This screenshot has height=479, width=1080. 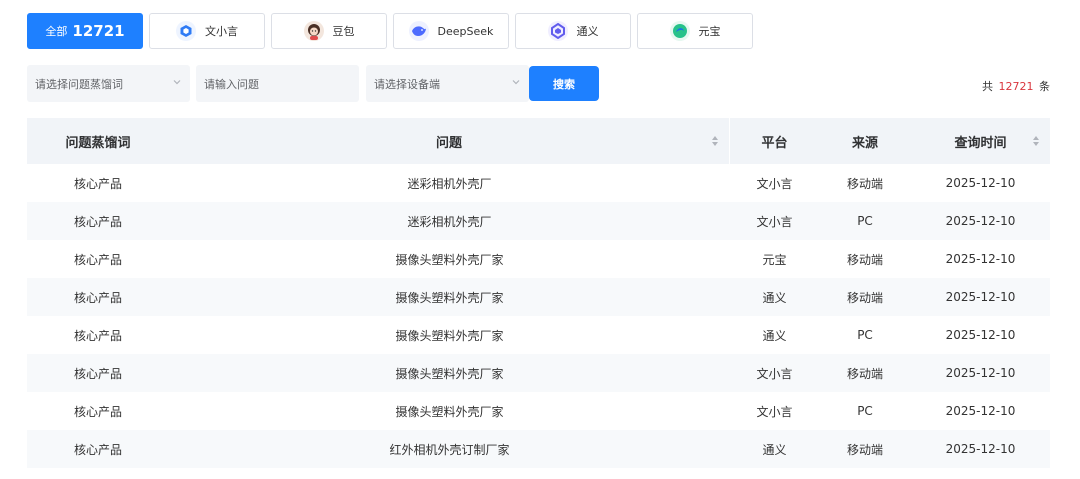 What do you see at coordinates (231, 84) in the screenshot?
I see `question-input-placeholder: 请输入问题` at bounding box center [231, 84].